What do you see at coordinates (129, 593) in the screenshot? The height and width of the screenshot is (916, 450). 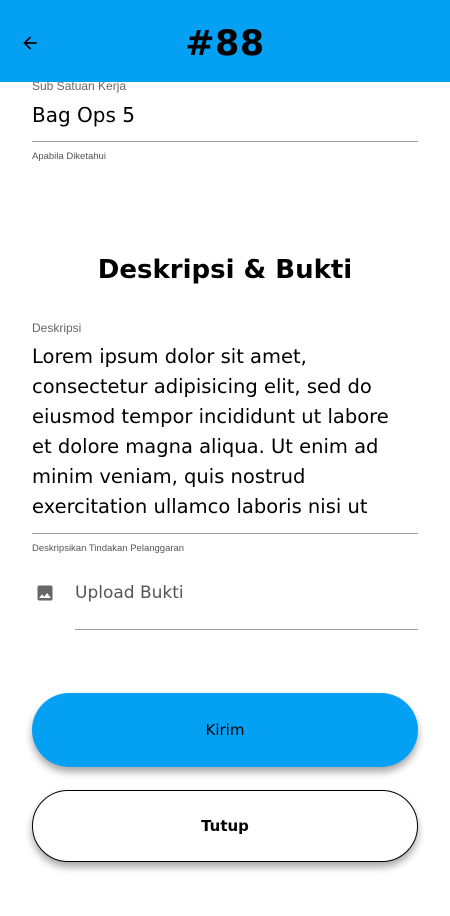 I see `upload-bukti-field: Upload Bukti` at bounding box center [129, 593].